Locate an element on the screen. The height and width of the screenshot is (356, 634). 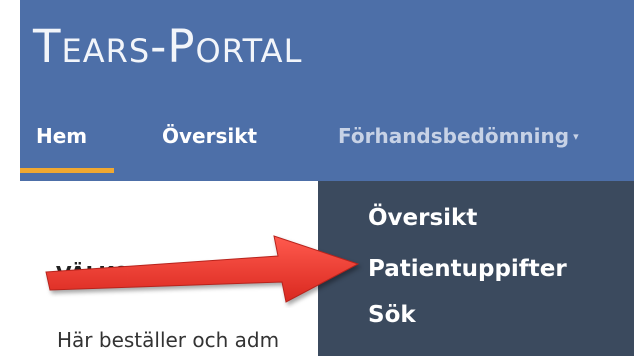
nav-item-overview: Översikt is located at coordinates (209, 136).